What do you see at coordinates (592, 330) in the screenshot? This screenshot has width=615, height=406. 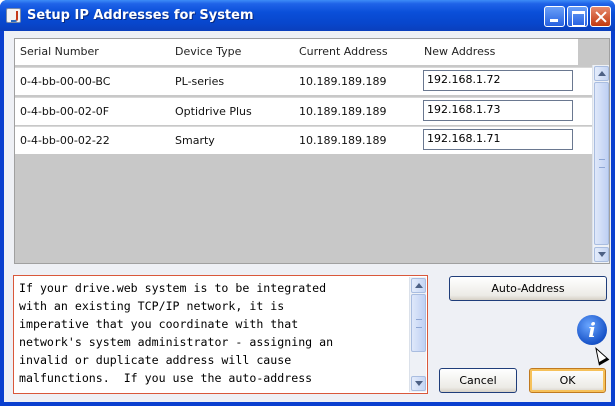 I see `info-icon: i` at bounding box center [592, 330].